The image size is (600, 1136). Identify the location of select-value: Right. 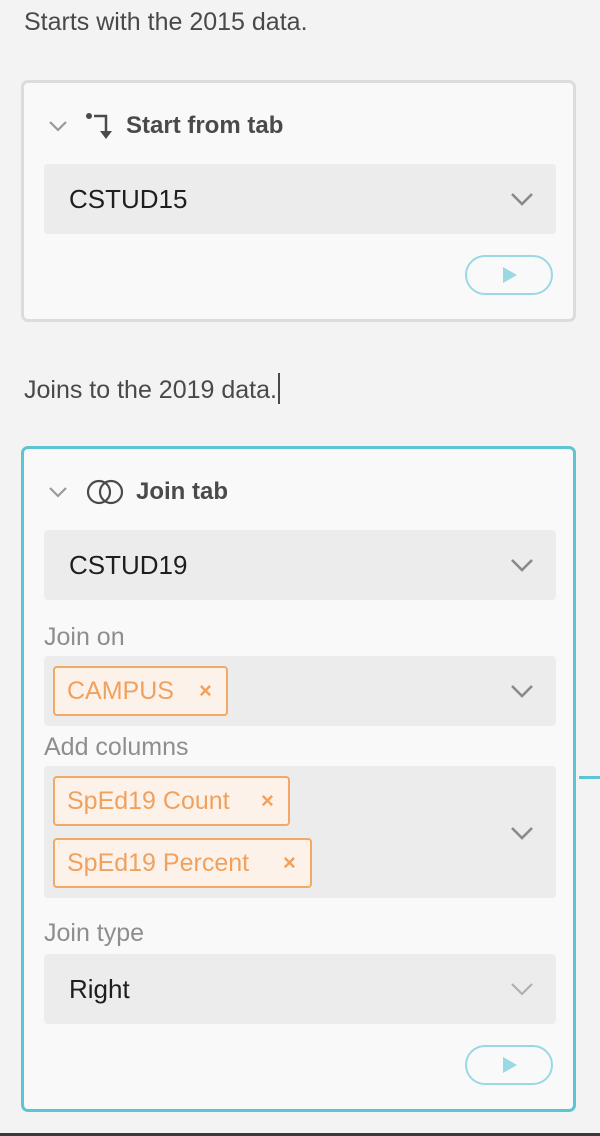
(99, 989).